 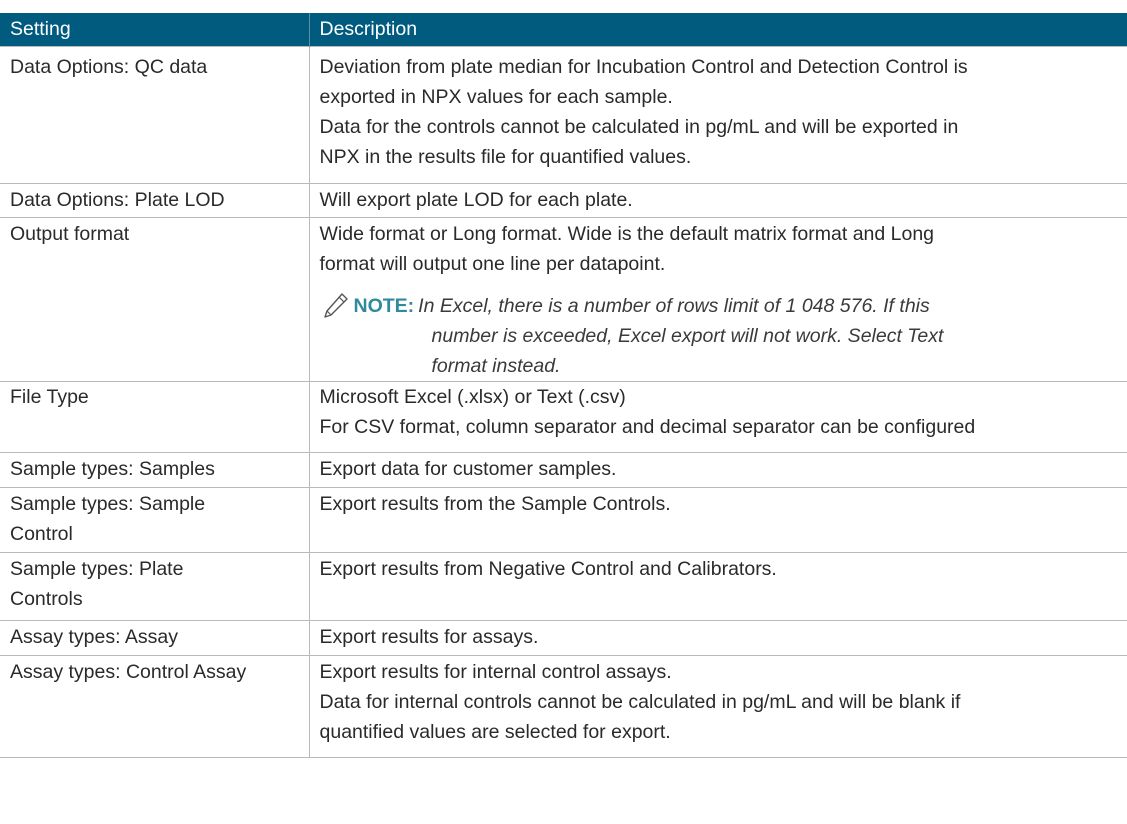 What do you see at coordinates (717, 30) in the screenshot?
I see `header-description: Description` at bounding box center [717, 30].